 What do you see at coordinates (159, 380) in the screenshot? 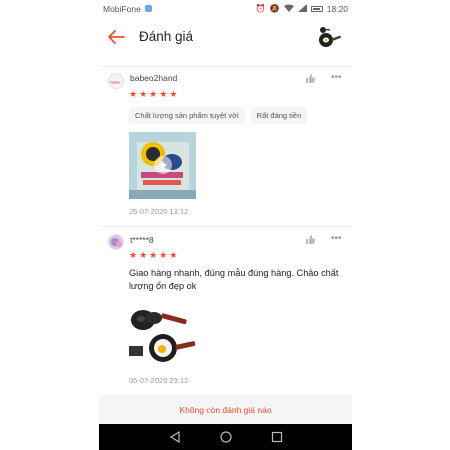
I see `review-date: 05-07-2020 23:12` at bounding box center [159, 380].